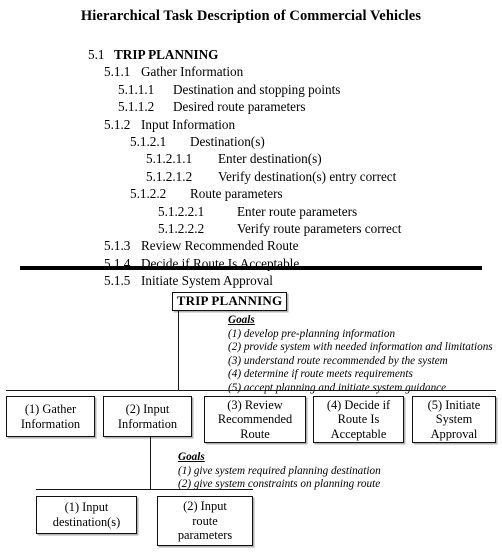 This screenshot has width=502, height=553. What do you see at coordinates (96, 54) in the screenshot?
I see `outline-number: 5.1` at bounding box center [96, 54].